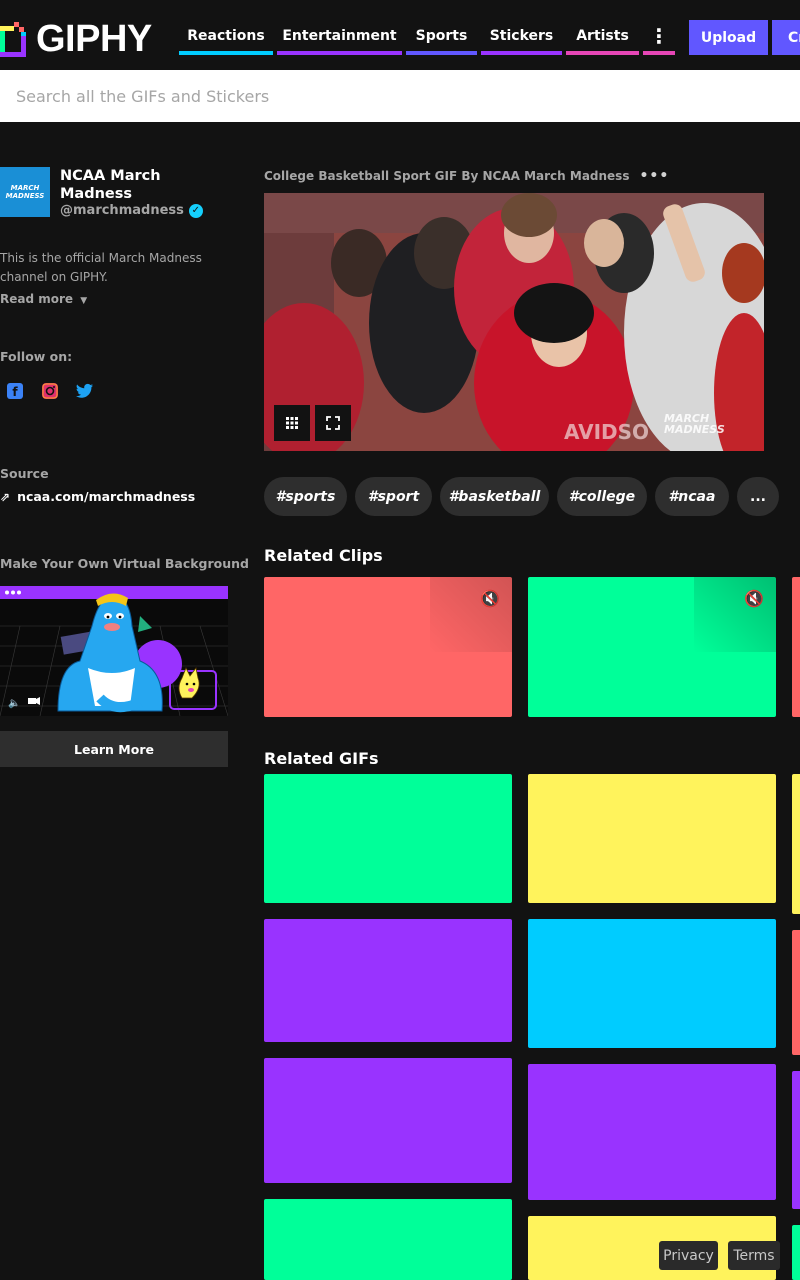  I want to click on grid-view-button, so click(292, 423).